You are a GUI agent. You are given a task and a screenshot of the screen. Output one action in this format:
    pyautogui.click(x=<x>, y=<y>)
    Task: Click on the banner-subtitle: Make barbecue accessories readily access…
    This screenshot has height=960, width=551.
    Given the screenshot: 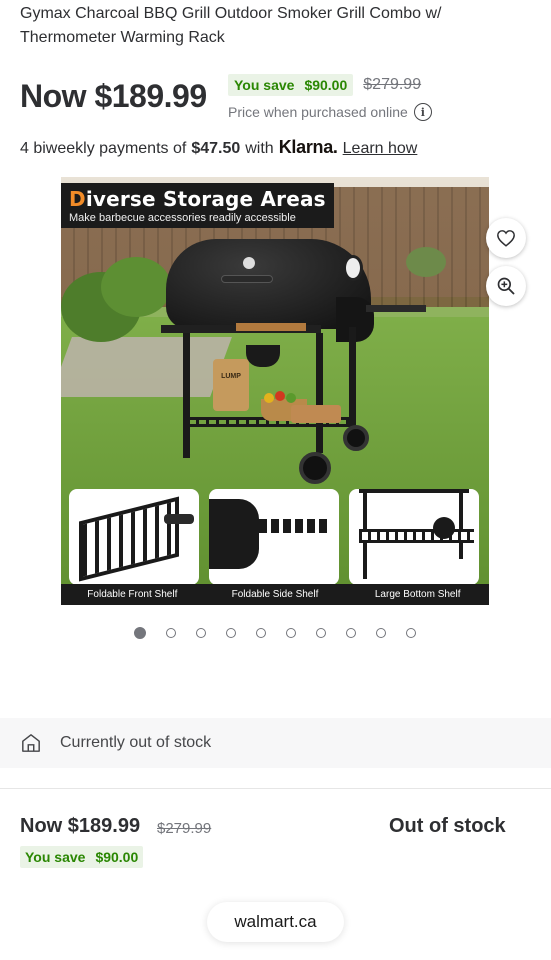 What is the action you would take?
    pyautogui.click(x=182, y=218)
    